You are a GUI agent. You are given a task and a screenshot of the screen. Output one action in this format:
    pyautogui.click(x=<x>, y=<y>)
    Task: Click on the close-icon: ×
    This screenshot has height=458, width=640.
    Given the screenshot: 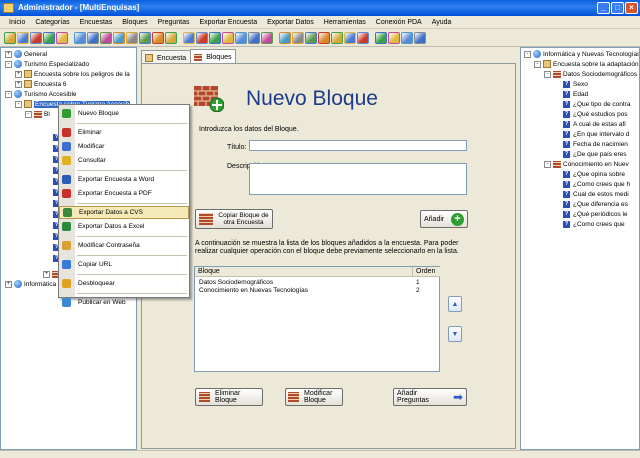 What is the action you would take?
    pyautogui.click(x=631, y=8)
    